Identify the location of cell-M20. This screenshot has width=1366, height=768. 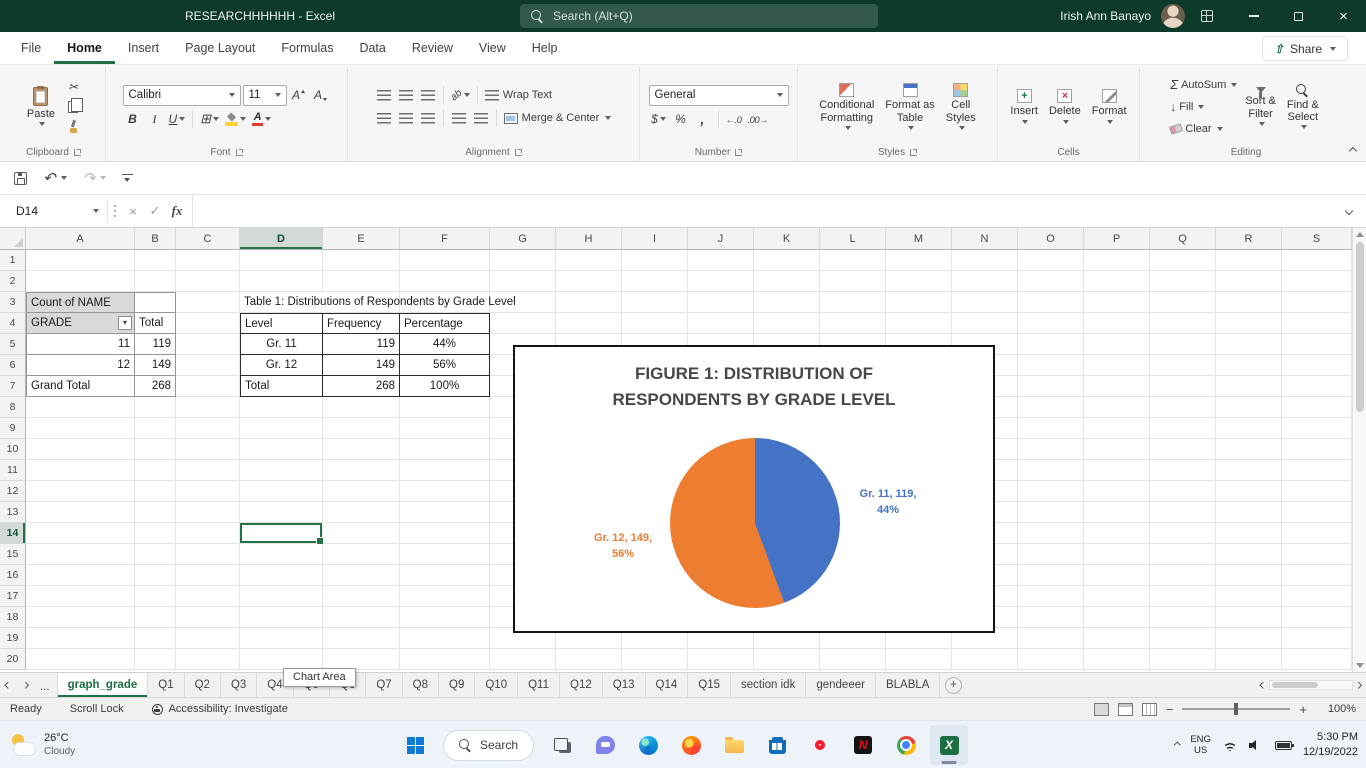
(919, 659).